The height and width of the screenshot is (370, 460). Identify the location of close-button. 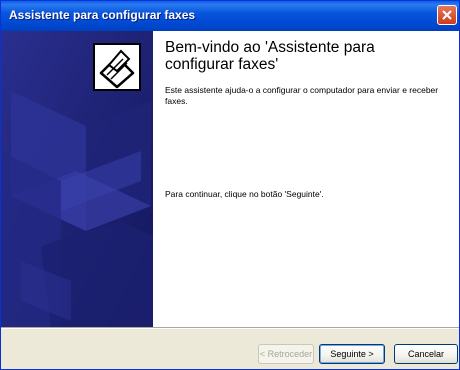
(447, 15).